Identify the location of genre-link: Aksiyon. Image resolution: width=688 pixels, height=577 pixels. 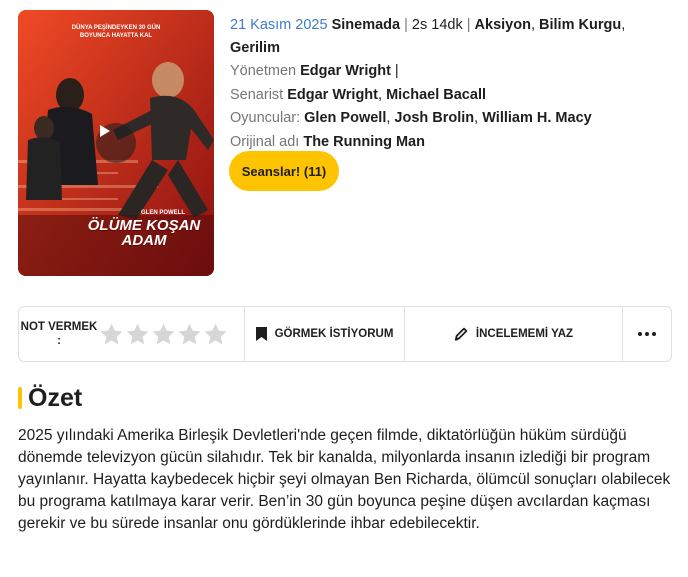
(503, 25).